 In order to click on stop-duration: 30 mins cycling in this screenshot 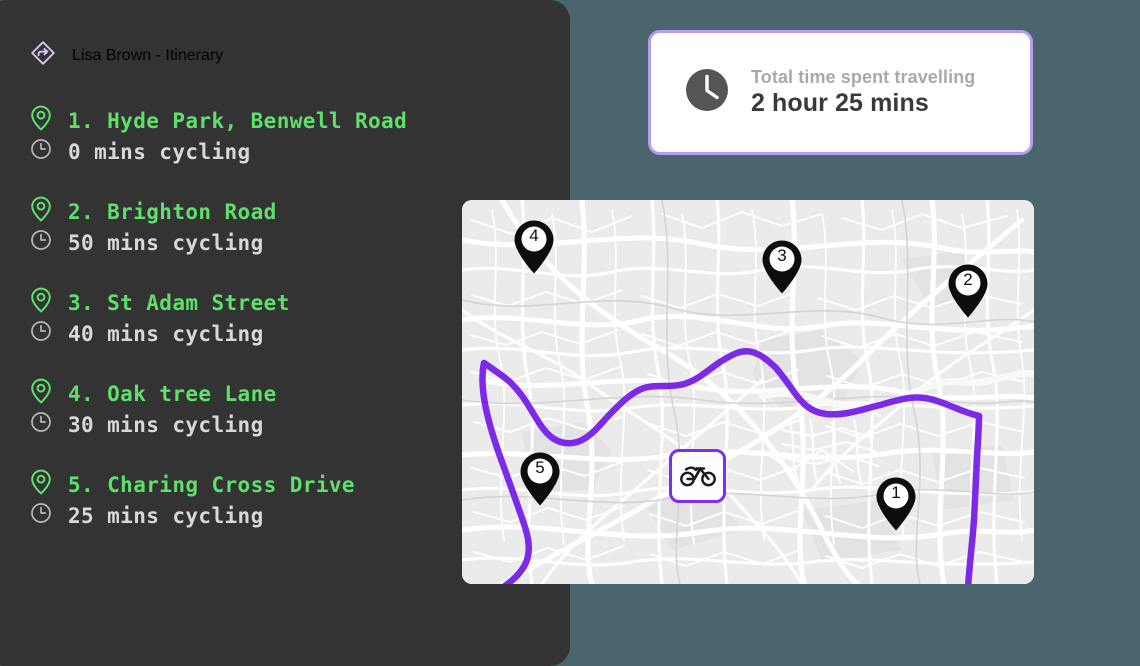, I will do `click(166, 424)`.